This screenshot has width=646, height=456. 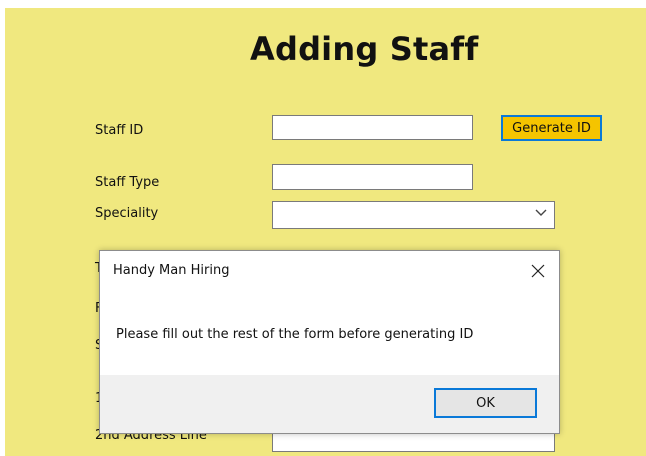 What do you see at coordinates (119, 130) in the screenshot?
I see `staff-id-label: Staff ID` at bounding box center [119, 130].